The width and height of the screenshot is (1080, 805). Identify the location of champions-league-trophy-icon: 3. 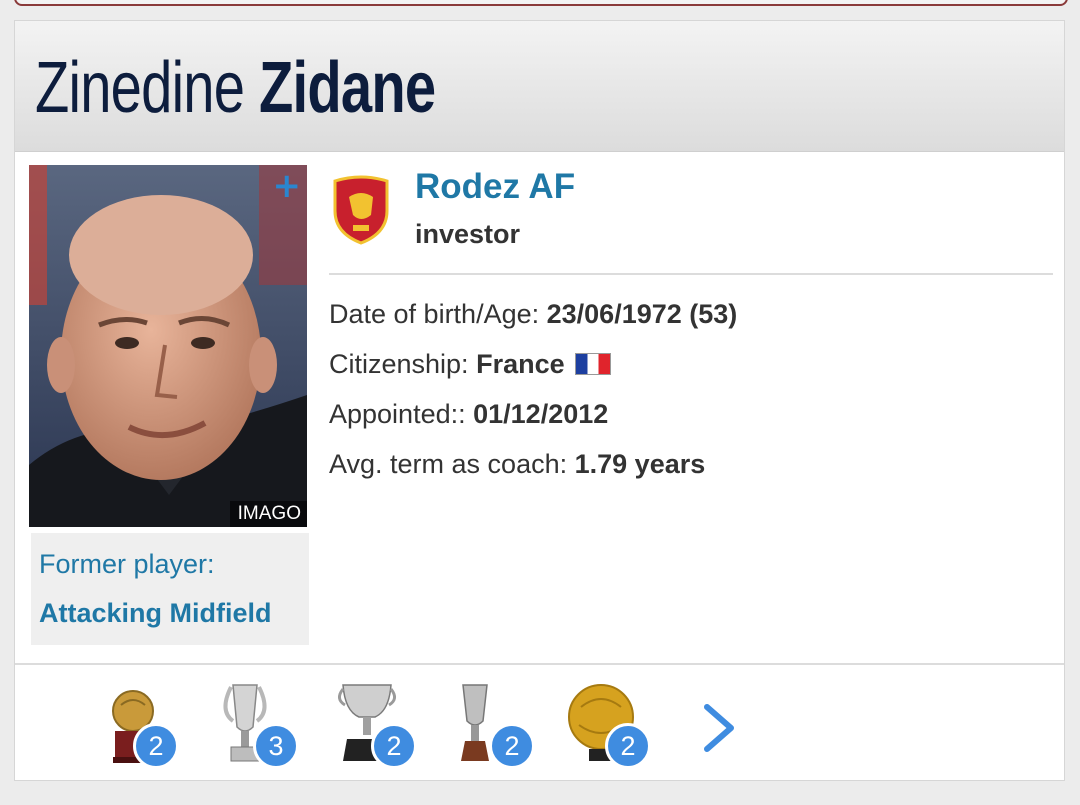
(261, 726).